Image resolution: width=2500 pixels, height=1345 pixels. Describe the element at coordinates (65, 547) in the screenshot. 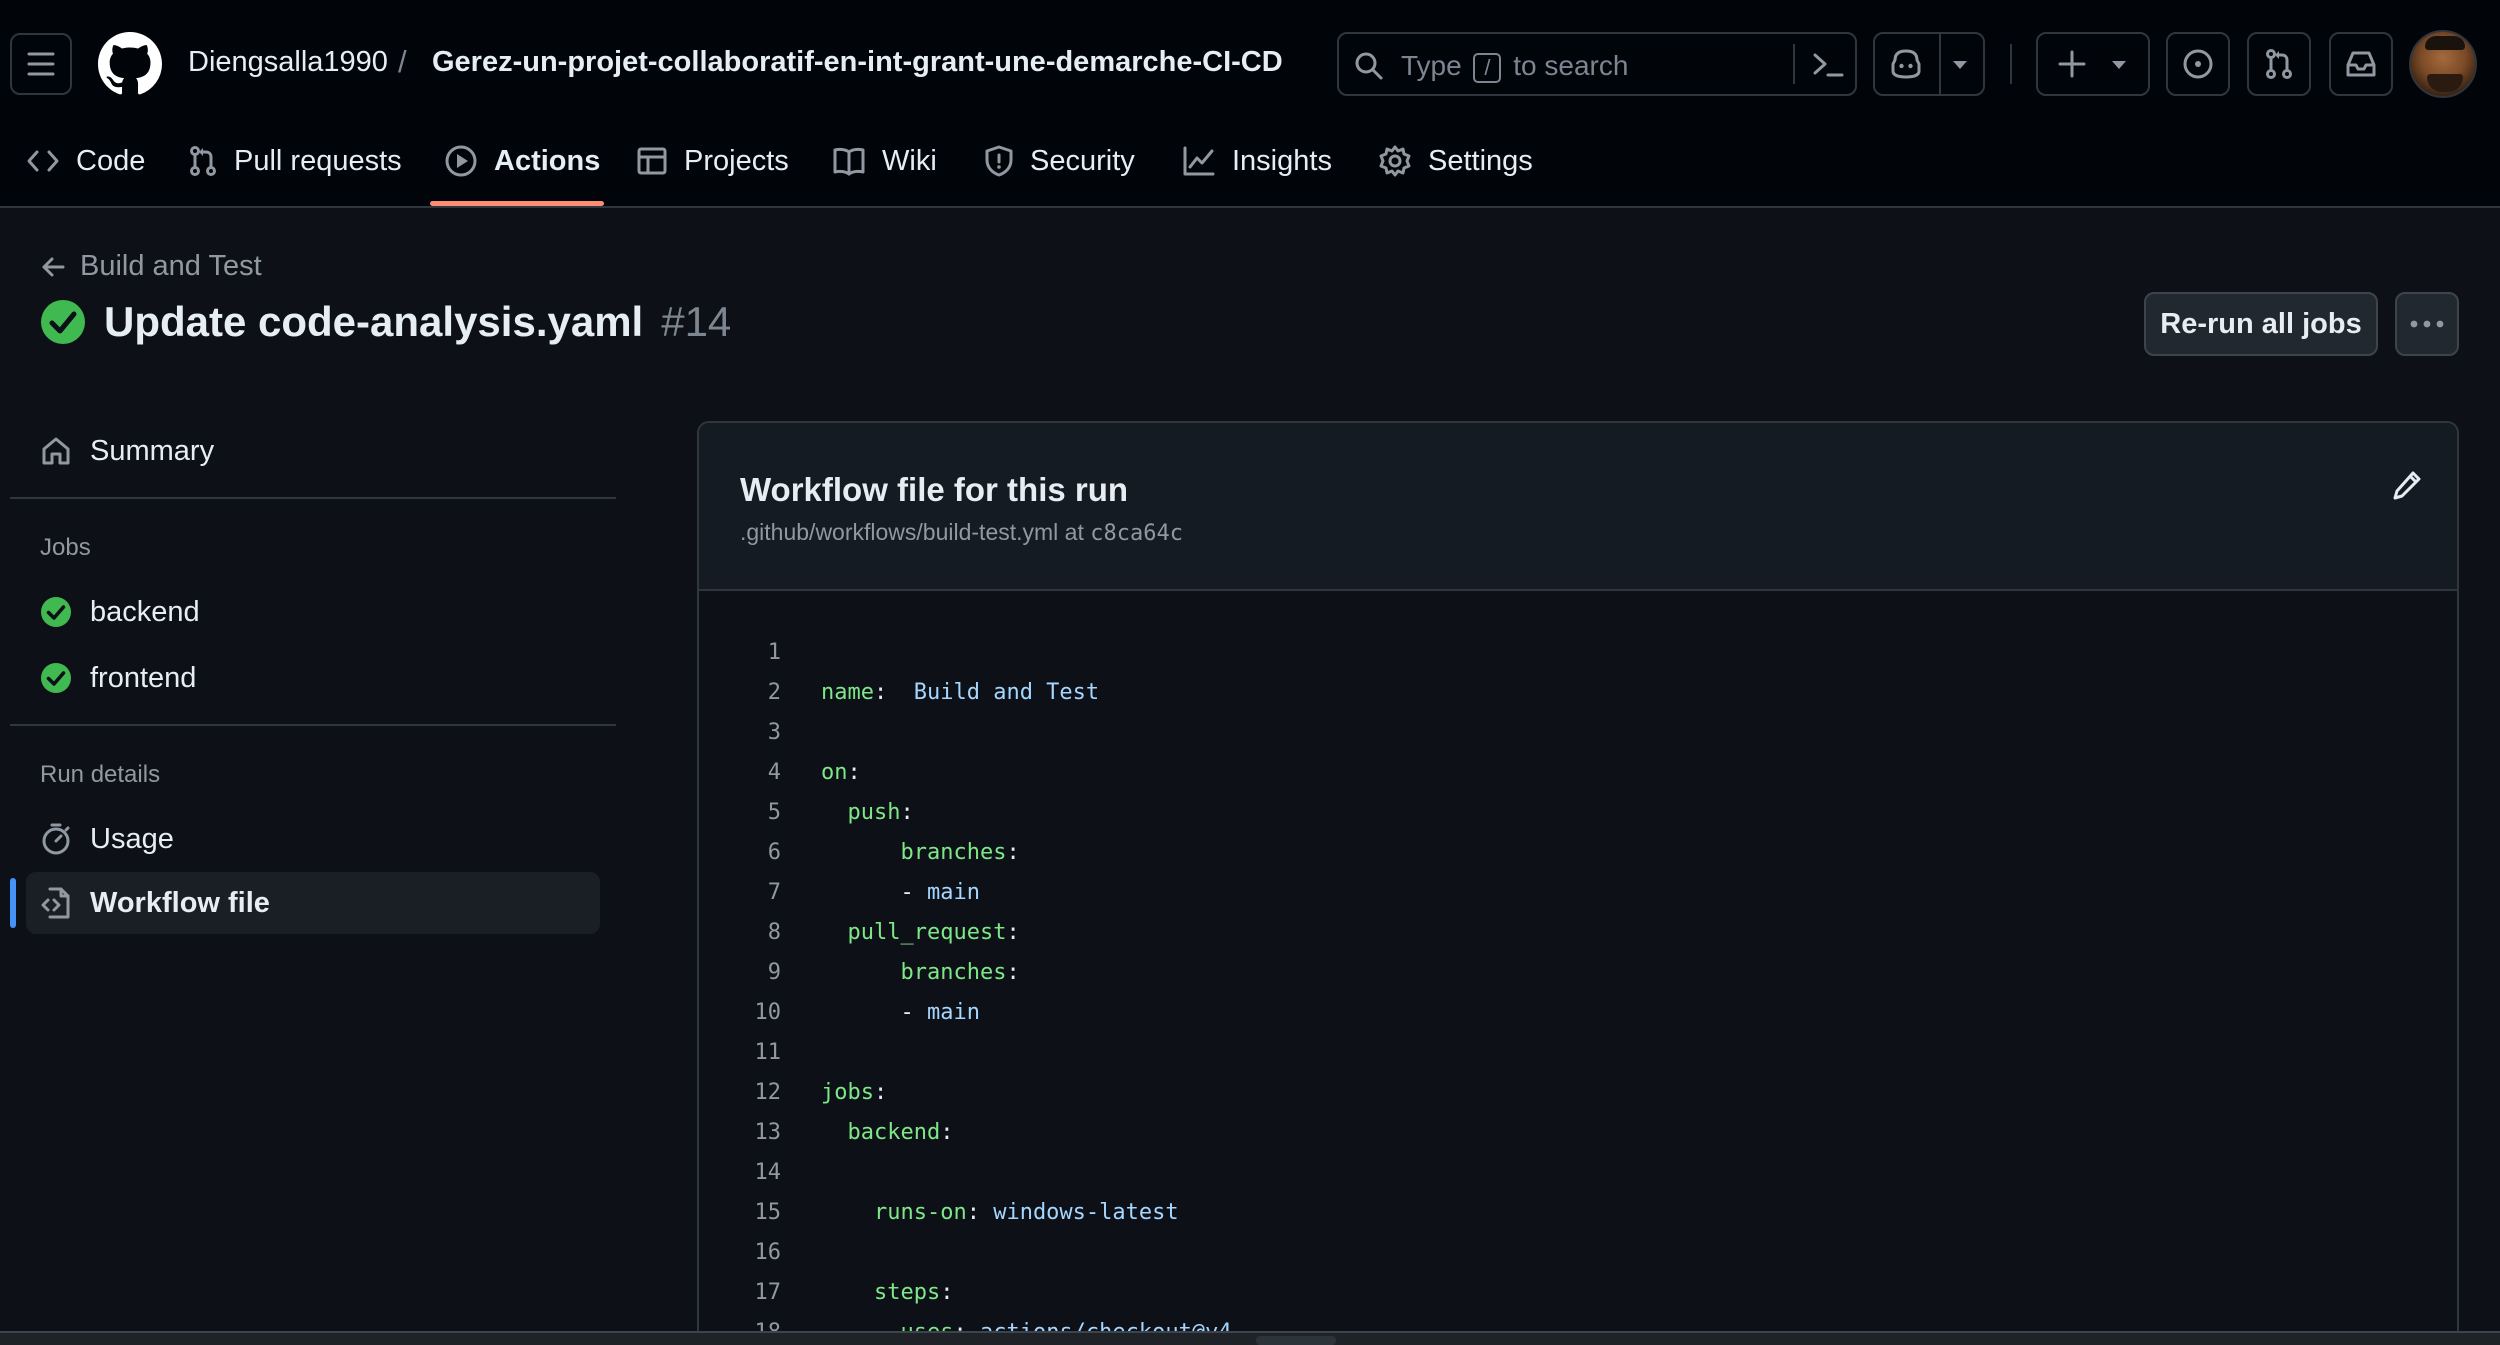

I see `jobs-heading: Jobs` at that location.